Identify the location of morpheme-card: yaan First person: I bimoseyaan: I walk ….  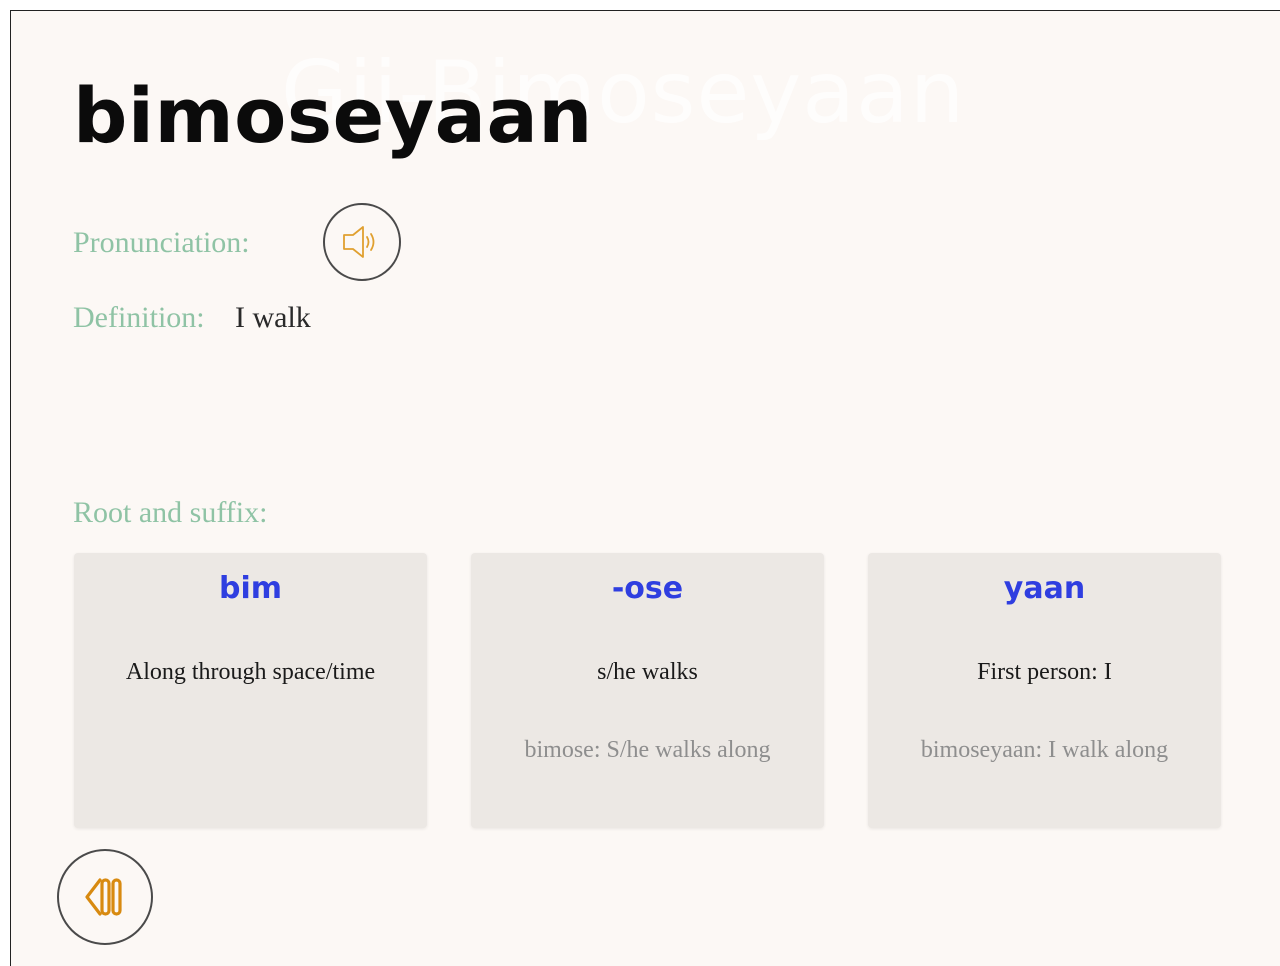
(1044, 690).